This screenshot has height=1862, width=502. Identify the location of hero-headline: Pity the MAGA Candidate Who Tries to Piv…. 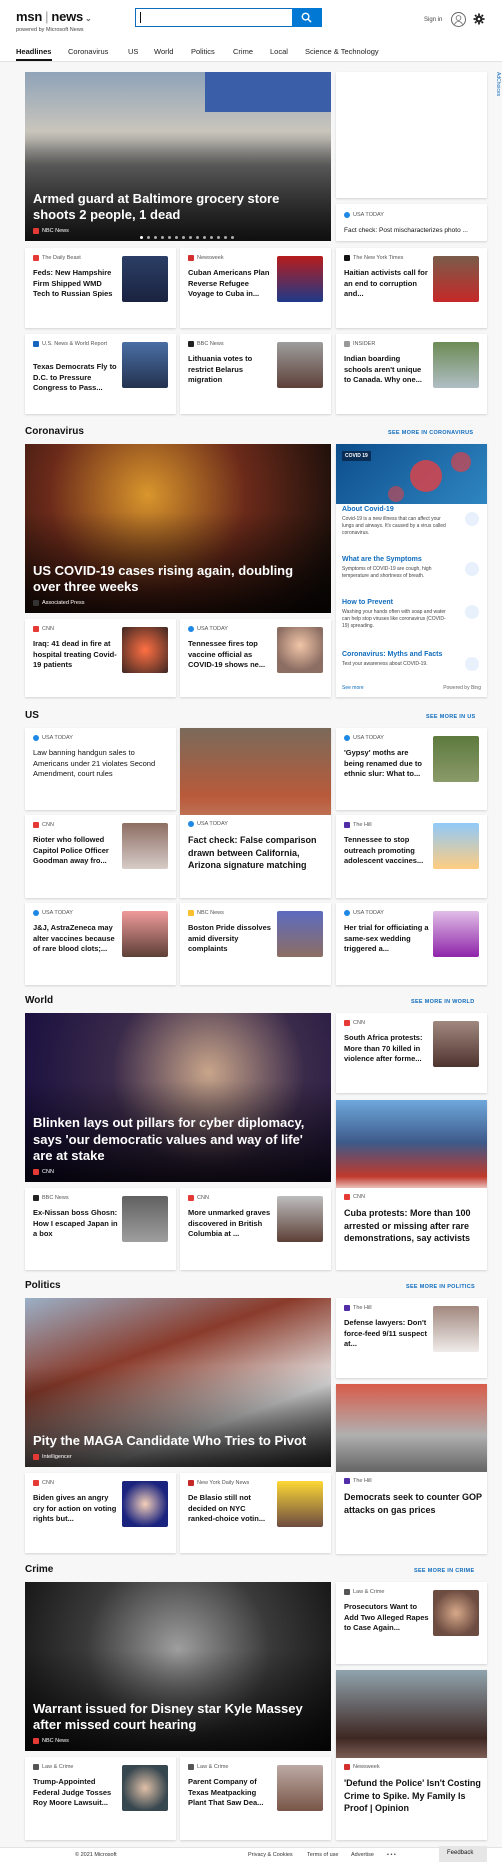
(177, 1441).